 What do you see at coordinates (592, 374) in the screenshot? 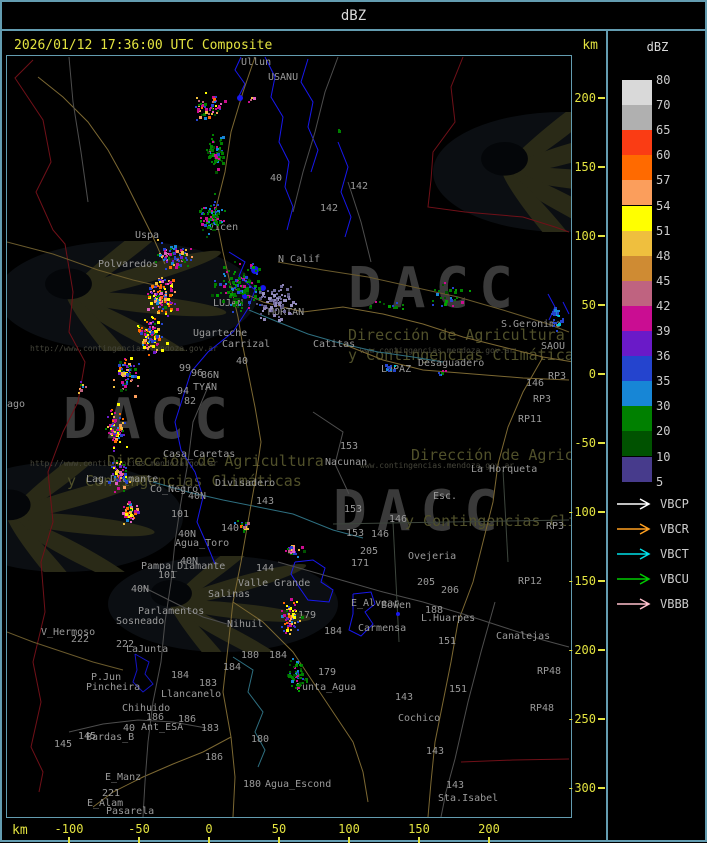
I see `y-axis-tick-label: 0` at bounding box center [592, 374].